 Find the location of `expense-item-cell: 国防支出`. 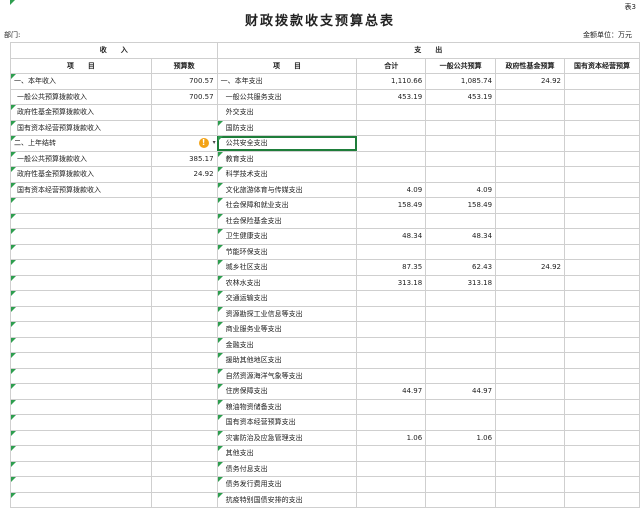

expense-item-cell: 国防支出 is located at coordinates (287, 127).